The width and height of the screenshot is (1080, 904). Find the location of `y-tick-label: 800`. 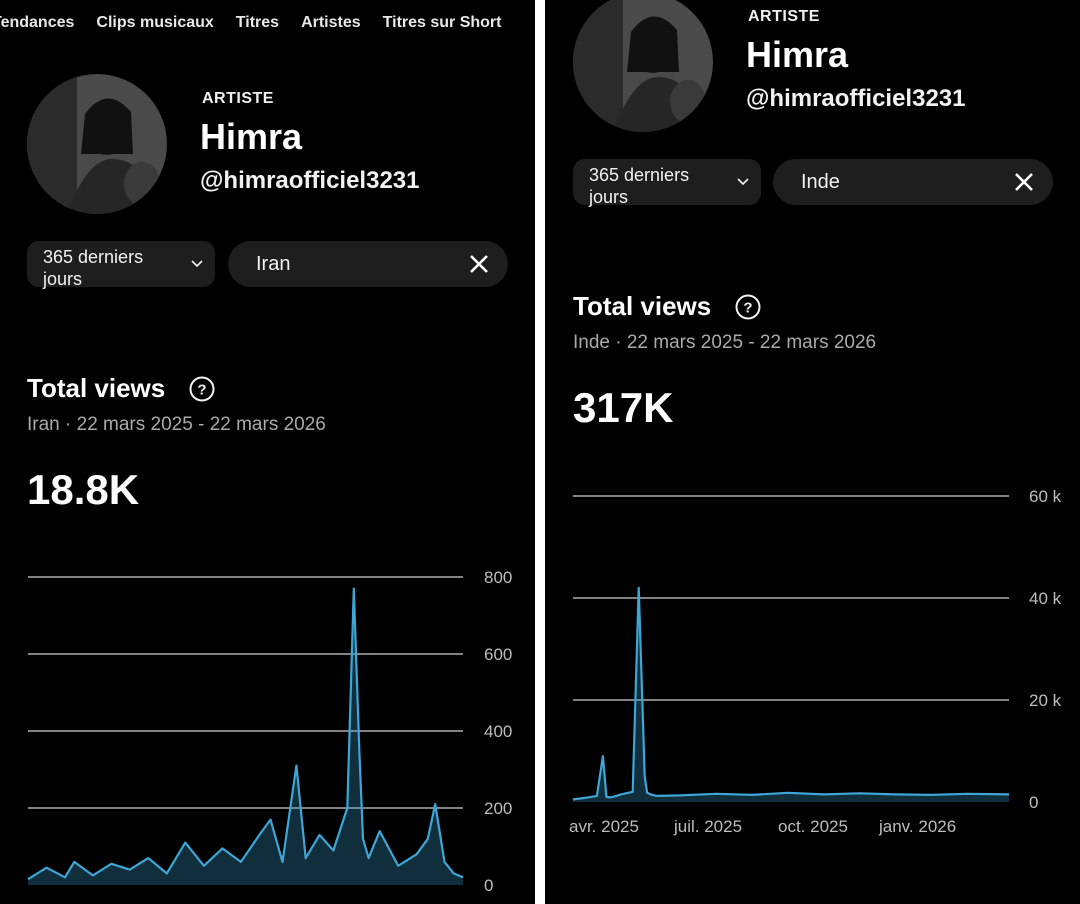

y-tick-label: 800 is located at coordinates (498, 577).